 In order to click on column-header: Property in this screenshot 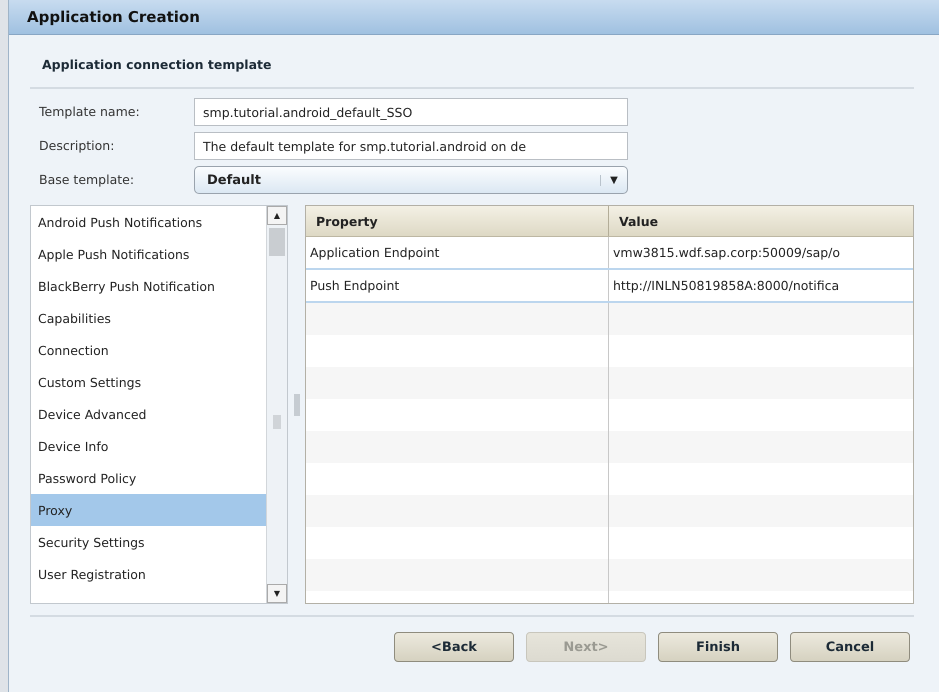, I will do `click(457, 221)`.